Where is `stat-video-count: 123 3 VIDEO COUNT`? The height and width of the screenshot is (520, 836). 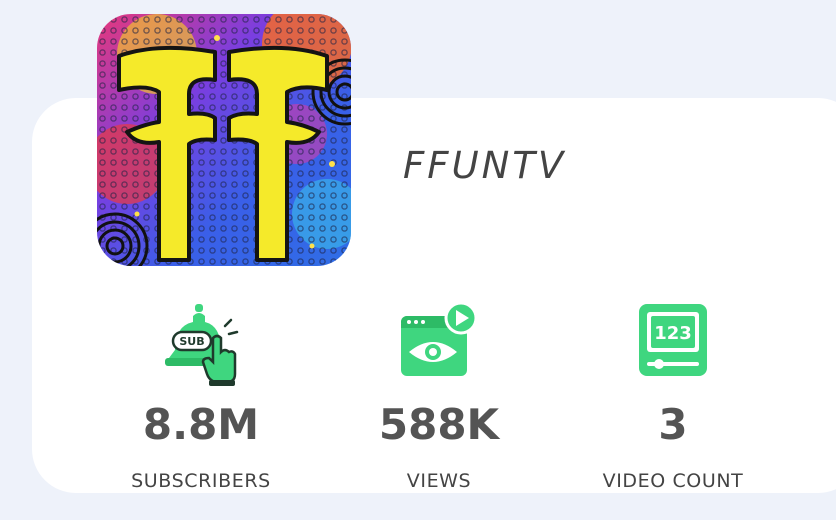 stat-video-count: 123 3 VIDEO COUNT is located at coordinates (673, 400).